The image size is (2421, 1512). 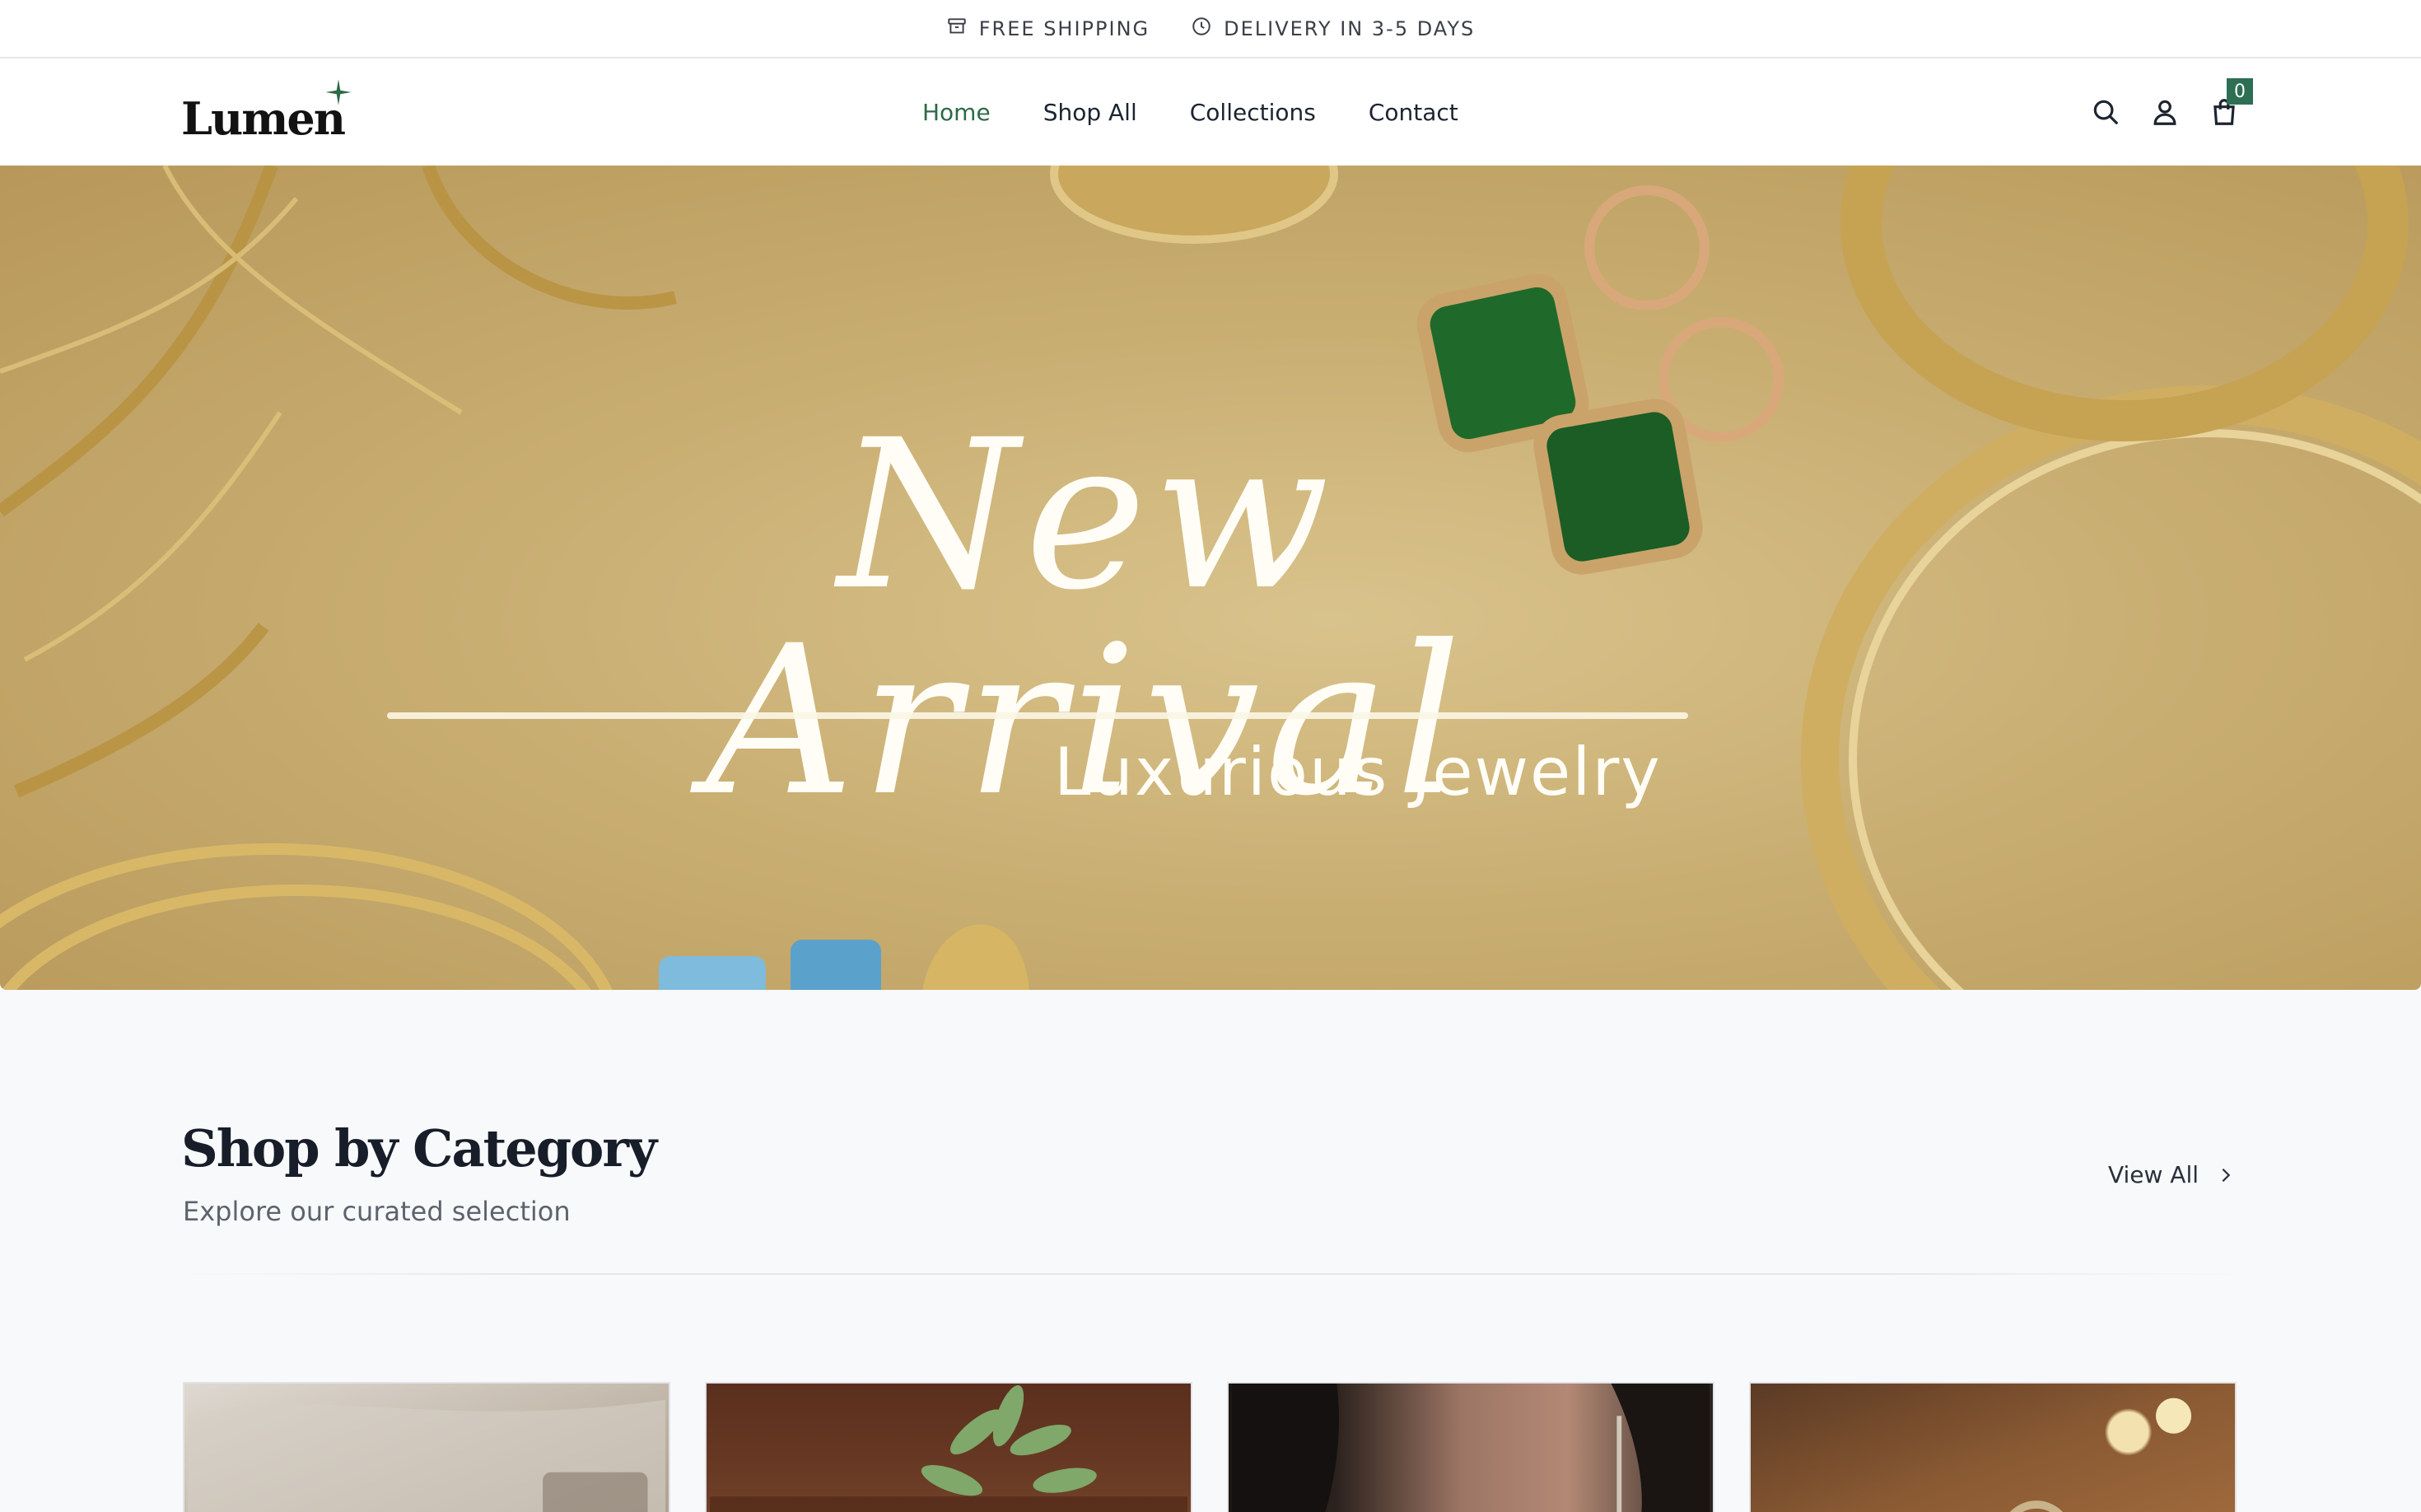 I want to click on nav-item-shop-all: Shop All, so click(x=1090, y=112).